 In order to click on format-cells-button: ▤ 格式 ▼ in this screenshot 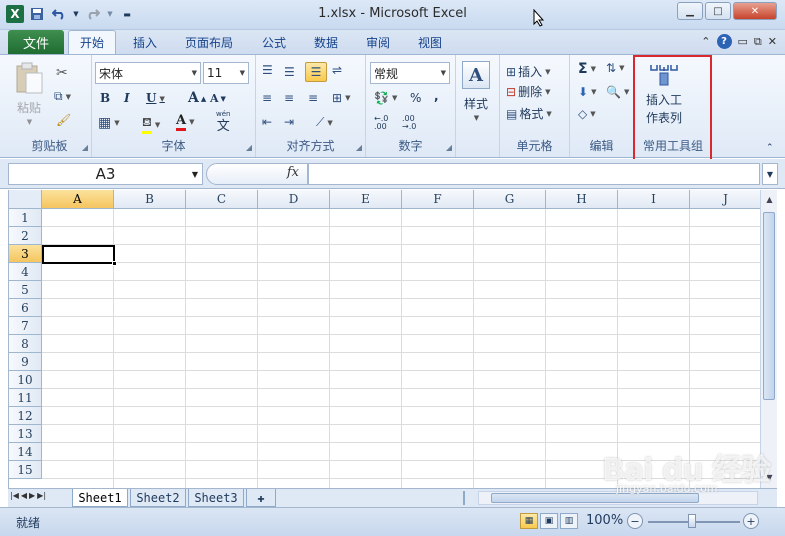, I will do `click(529, 113)`.